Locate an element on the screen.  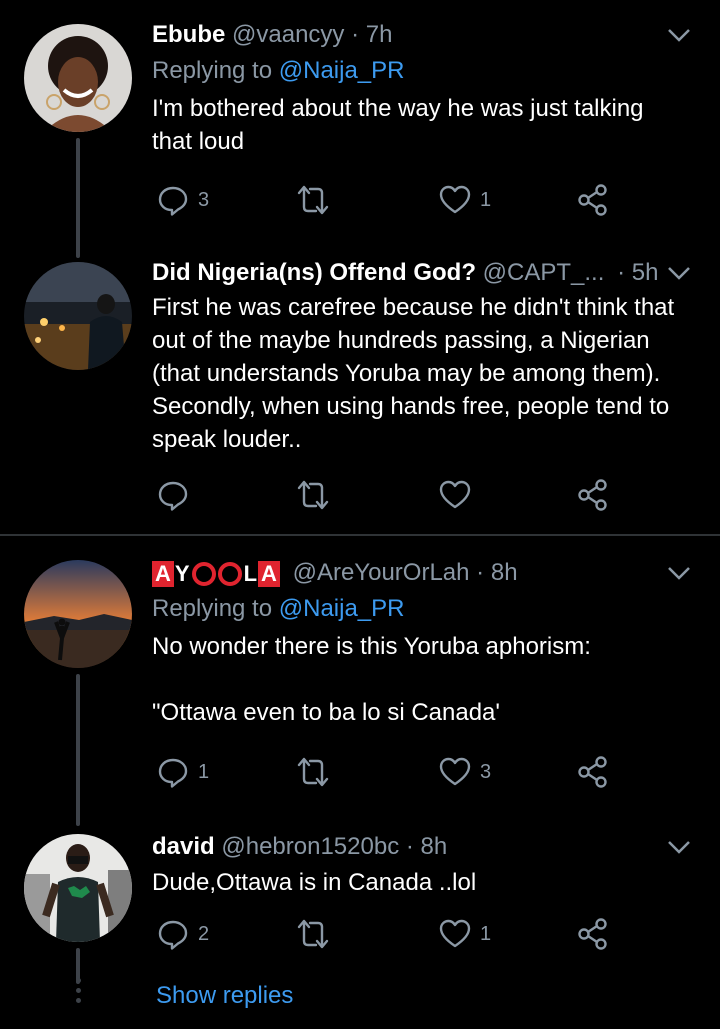
show-replies-link: Show replies is located at coordinates (224, 996).